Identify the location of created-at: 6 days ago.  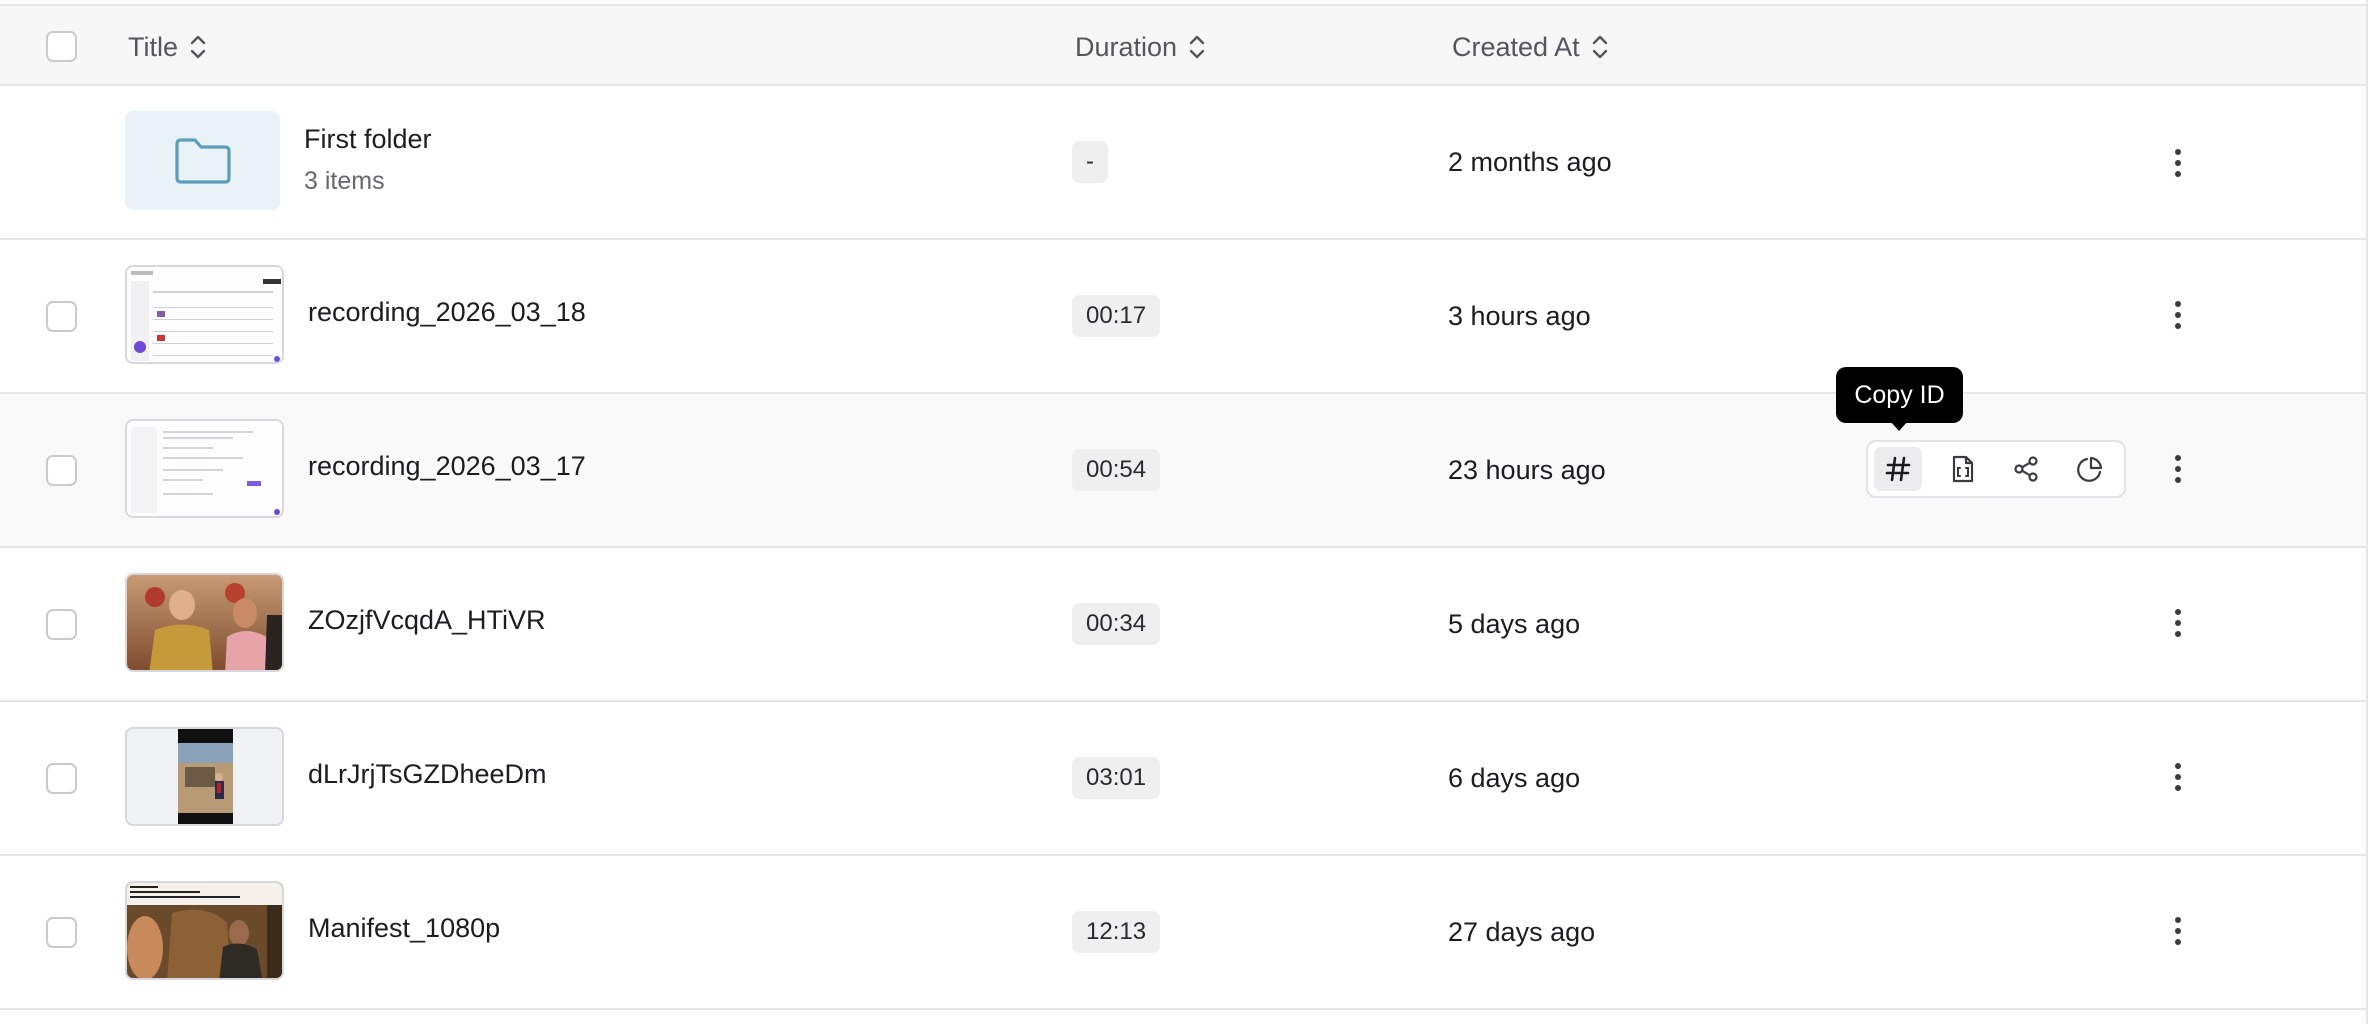
(1514, 778).